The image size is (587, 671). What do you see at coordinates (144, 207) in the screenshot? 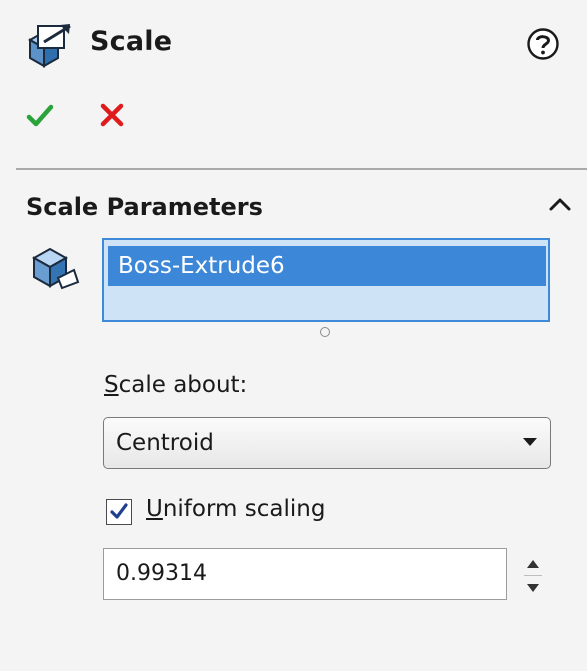
I see `group-title: Scale Parameters` at bounding box center [144, 207].